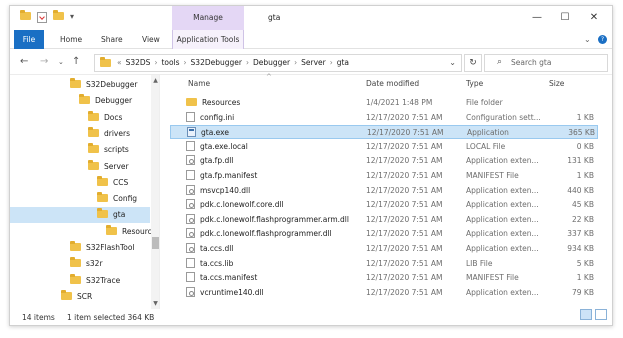 Image resolution: width=623 pixels, height=338 pixels. I want to click on up-arrow-icon: ↑, so click(76, 61).